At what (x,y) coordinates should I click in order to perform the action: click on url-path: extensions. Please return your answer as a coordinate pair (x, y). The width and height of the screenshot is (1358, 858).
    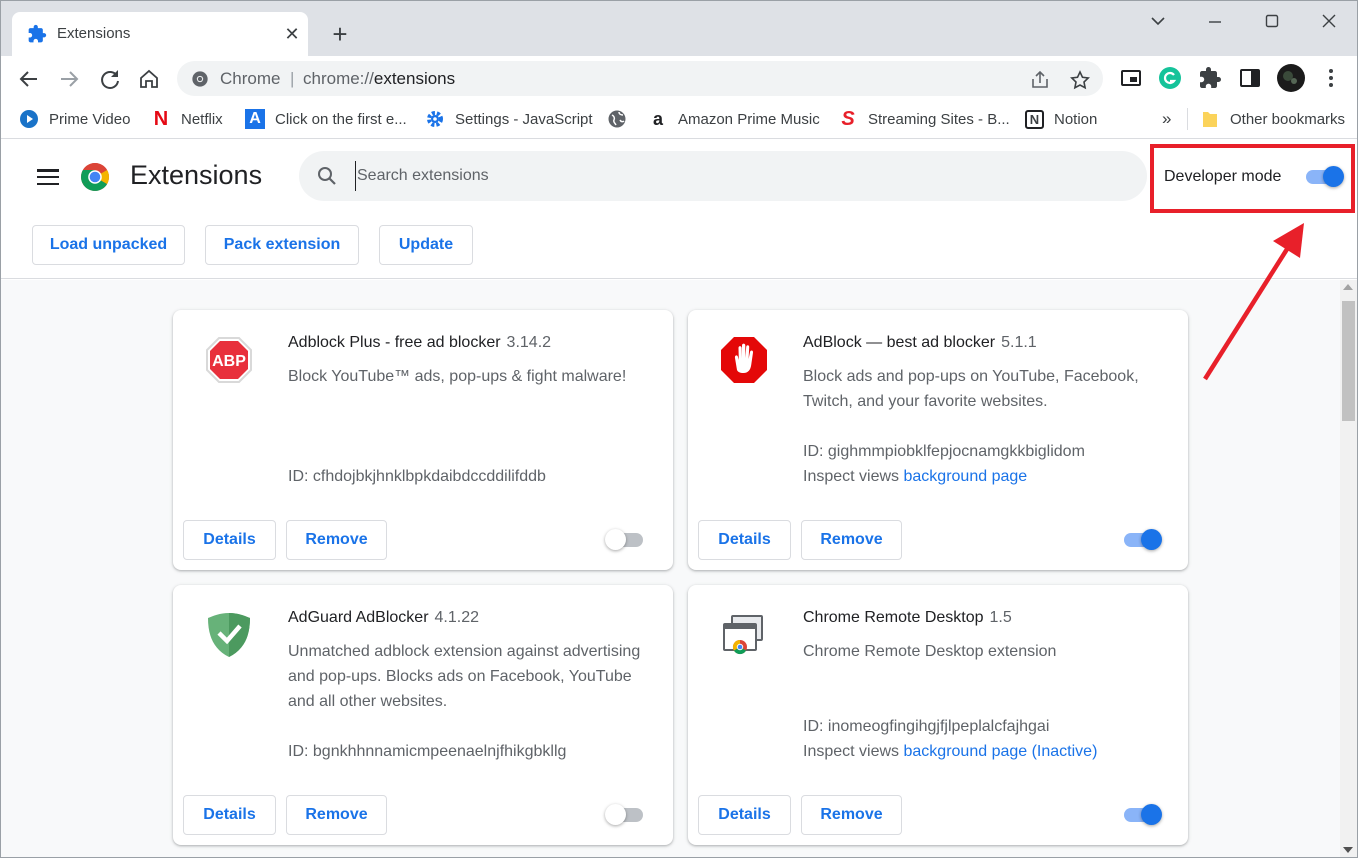
    Looking at the image, I should click on (414, 78).